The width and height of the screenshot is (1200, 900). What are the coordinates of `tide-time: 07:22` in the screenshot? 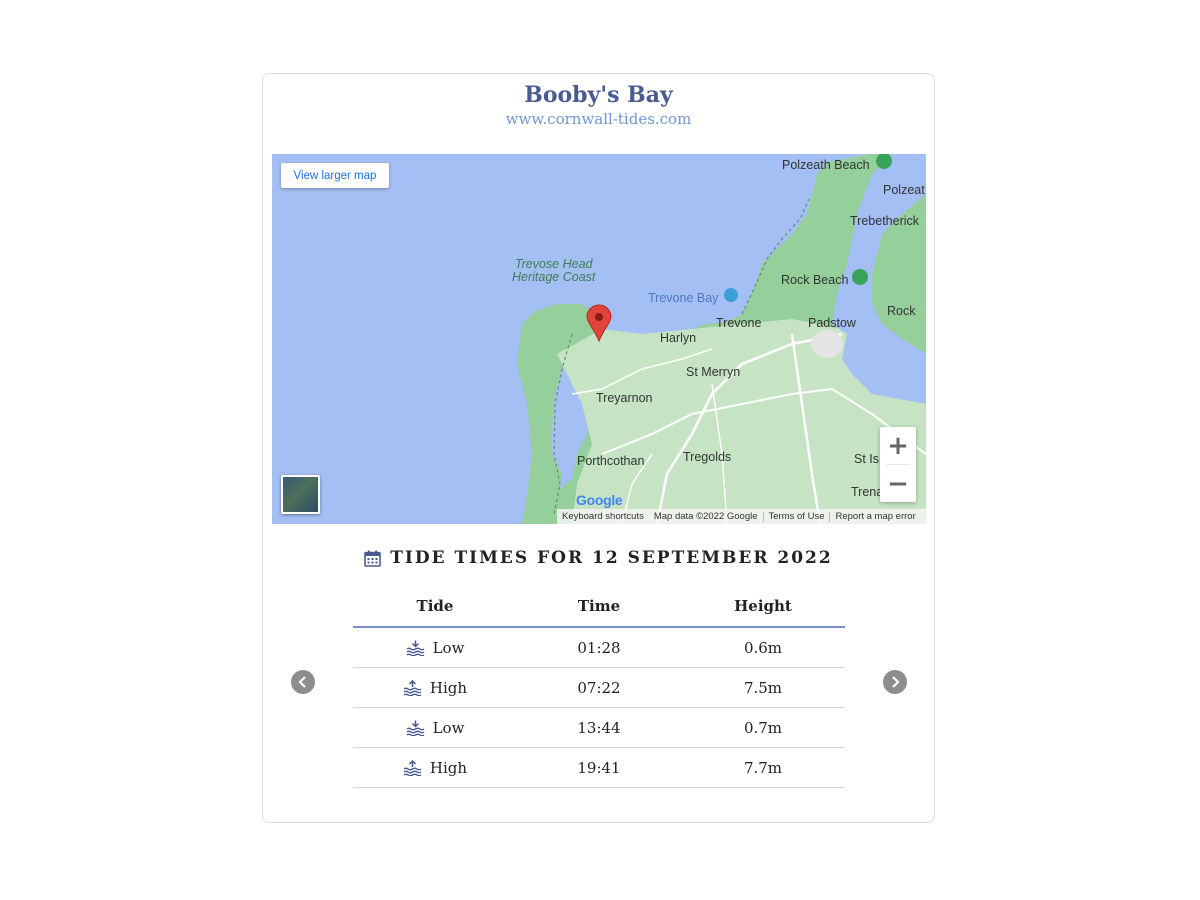 It's located at (599, 687).